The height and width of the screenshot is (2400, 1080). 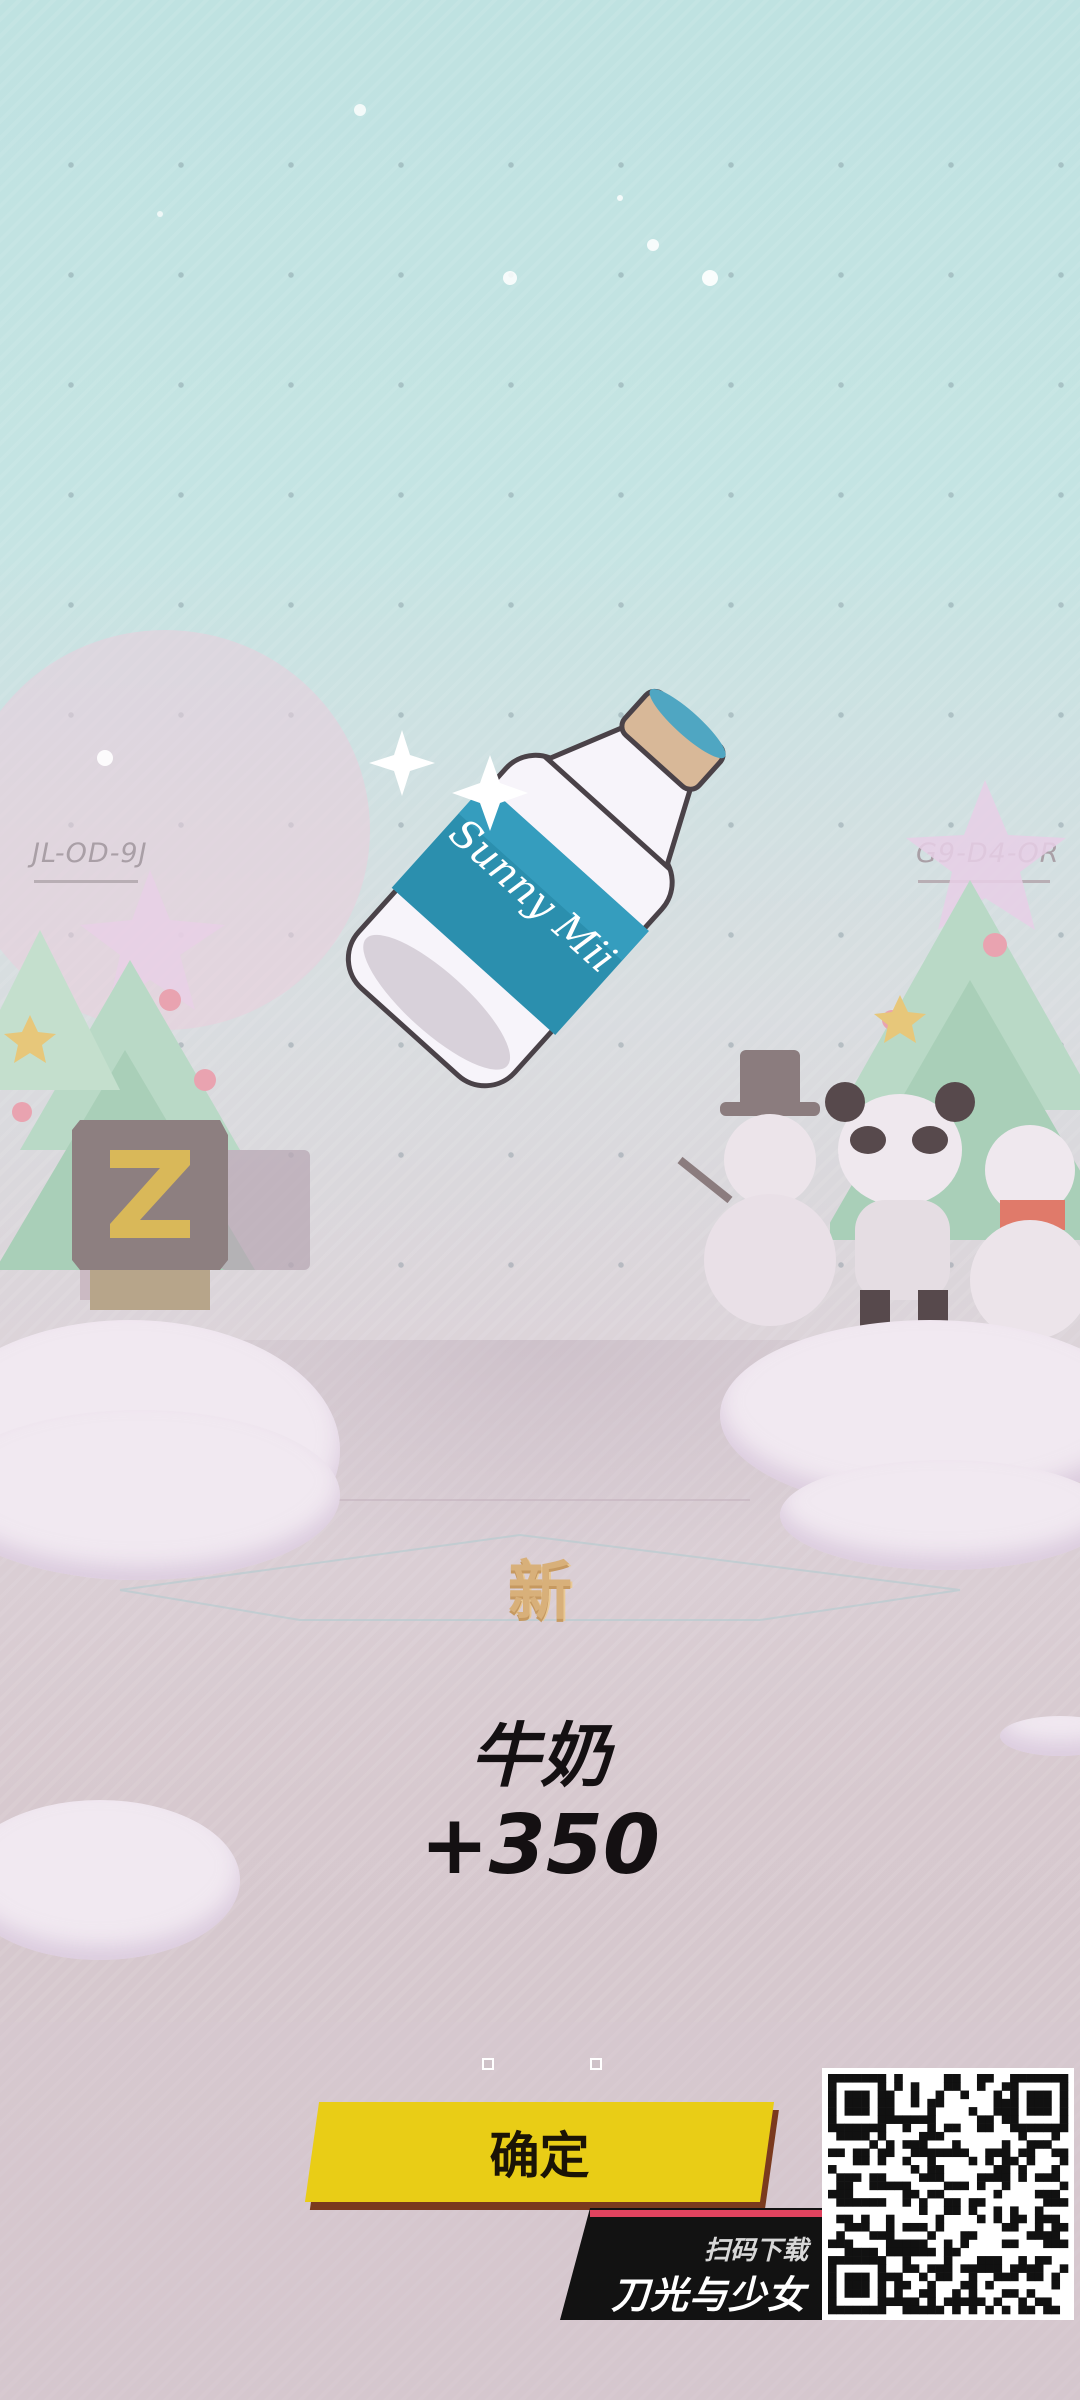 I want to click on z-sign-crate, so click(x=191, y=1215).